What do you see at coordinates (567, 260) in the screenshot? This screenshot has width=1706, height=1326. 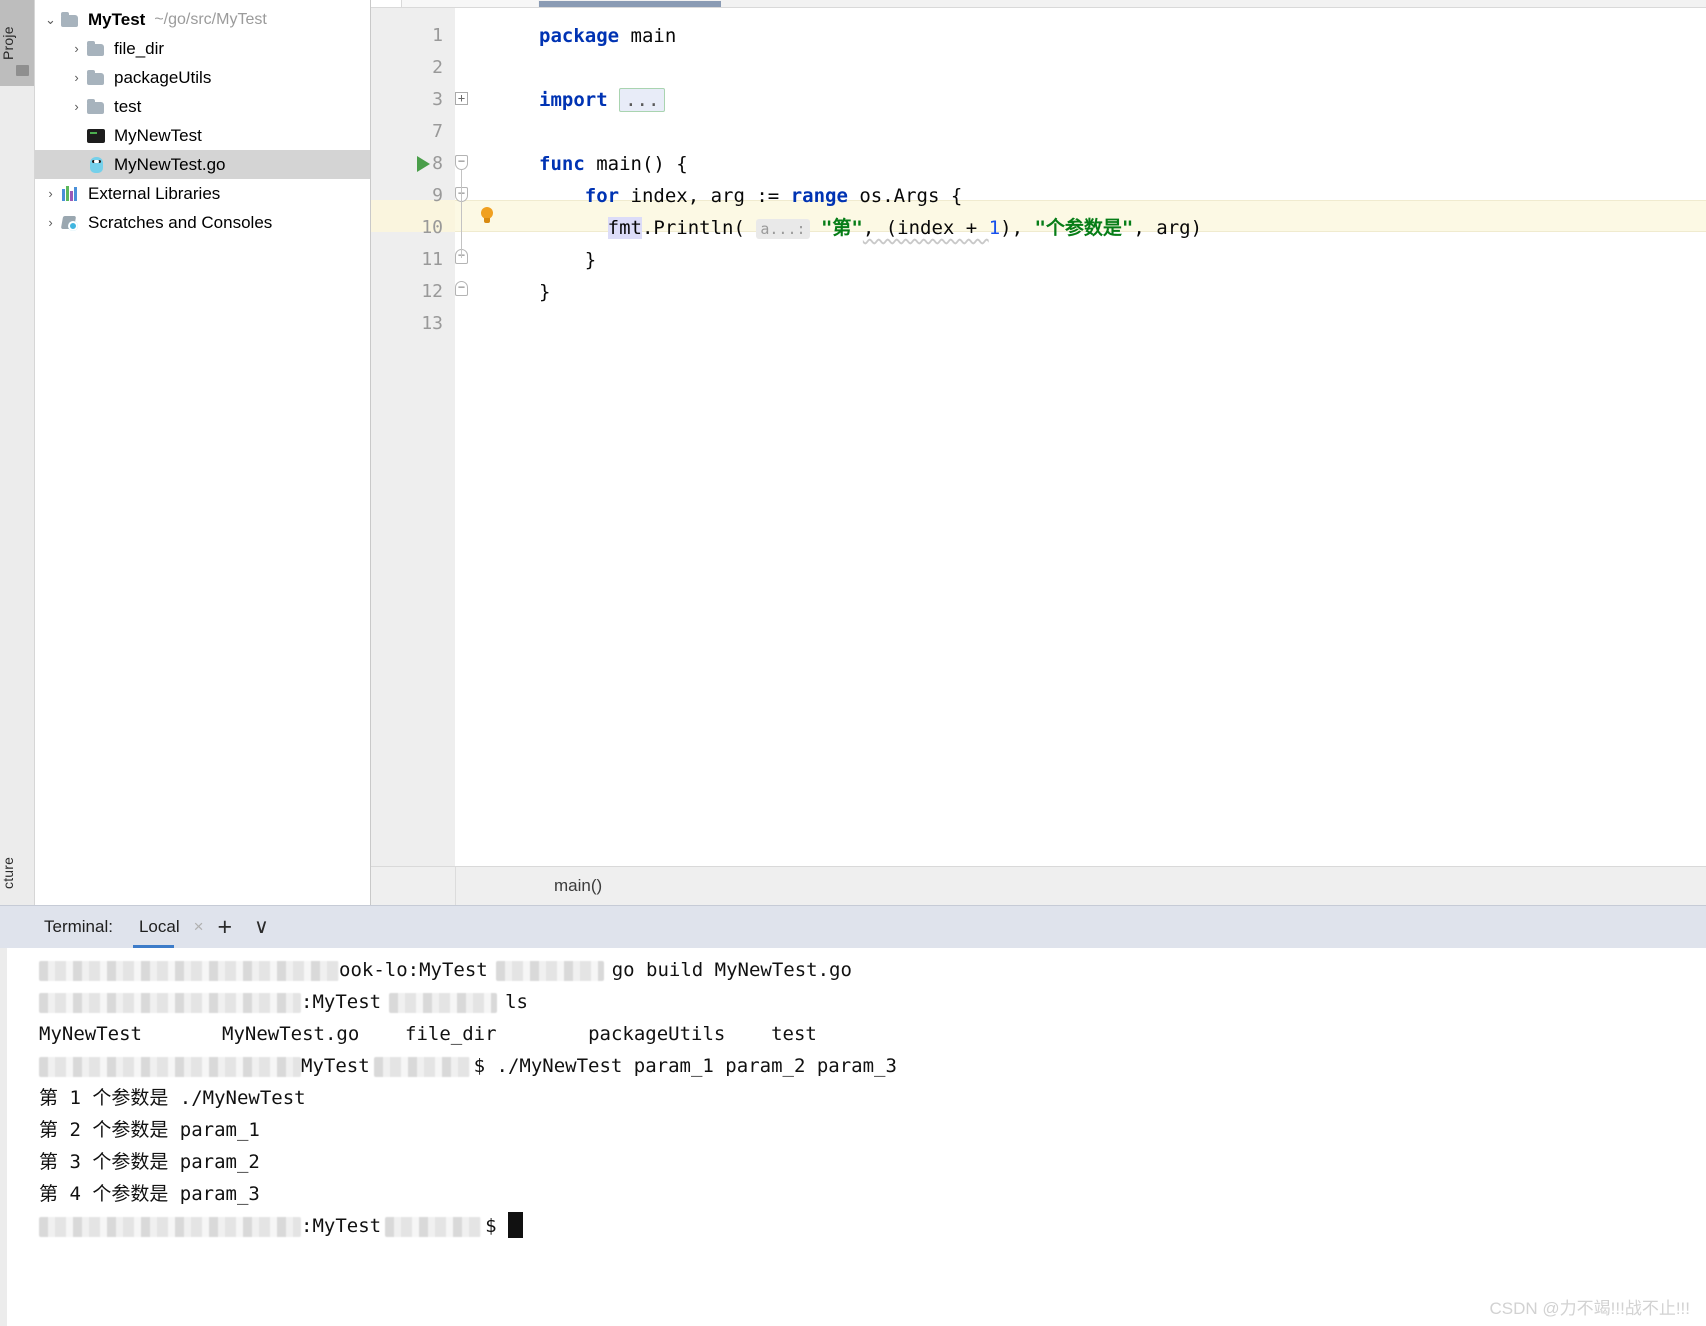 I see `code-line-11: }` at bounding box center [567, 260].